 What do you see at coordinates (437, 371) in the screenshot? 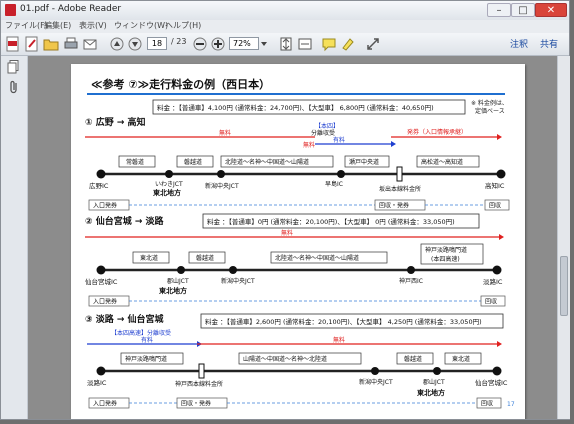
I see `node-3-koriyama` at bounding box center [437, 371].